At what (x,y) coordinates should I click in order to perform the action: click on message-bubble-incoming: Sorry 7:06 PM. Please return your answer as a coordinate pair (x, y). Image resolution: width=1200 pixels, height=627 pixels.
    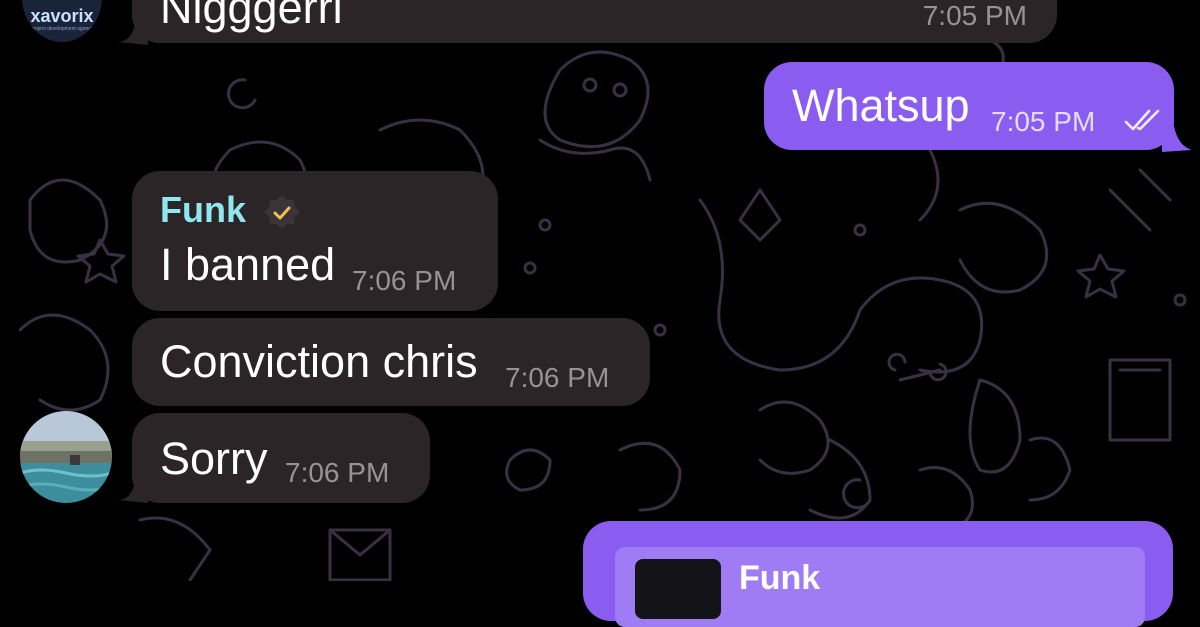
    Looking at the image, I should click on (281, 458).